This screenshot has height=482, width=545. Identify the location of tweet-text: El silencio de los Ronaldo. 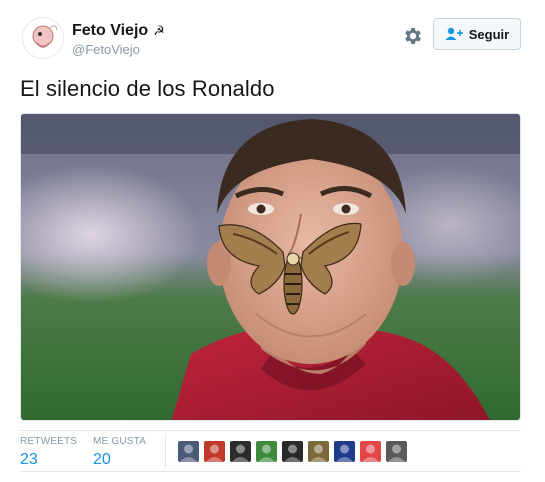
(147, 88).